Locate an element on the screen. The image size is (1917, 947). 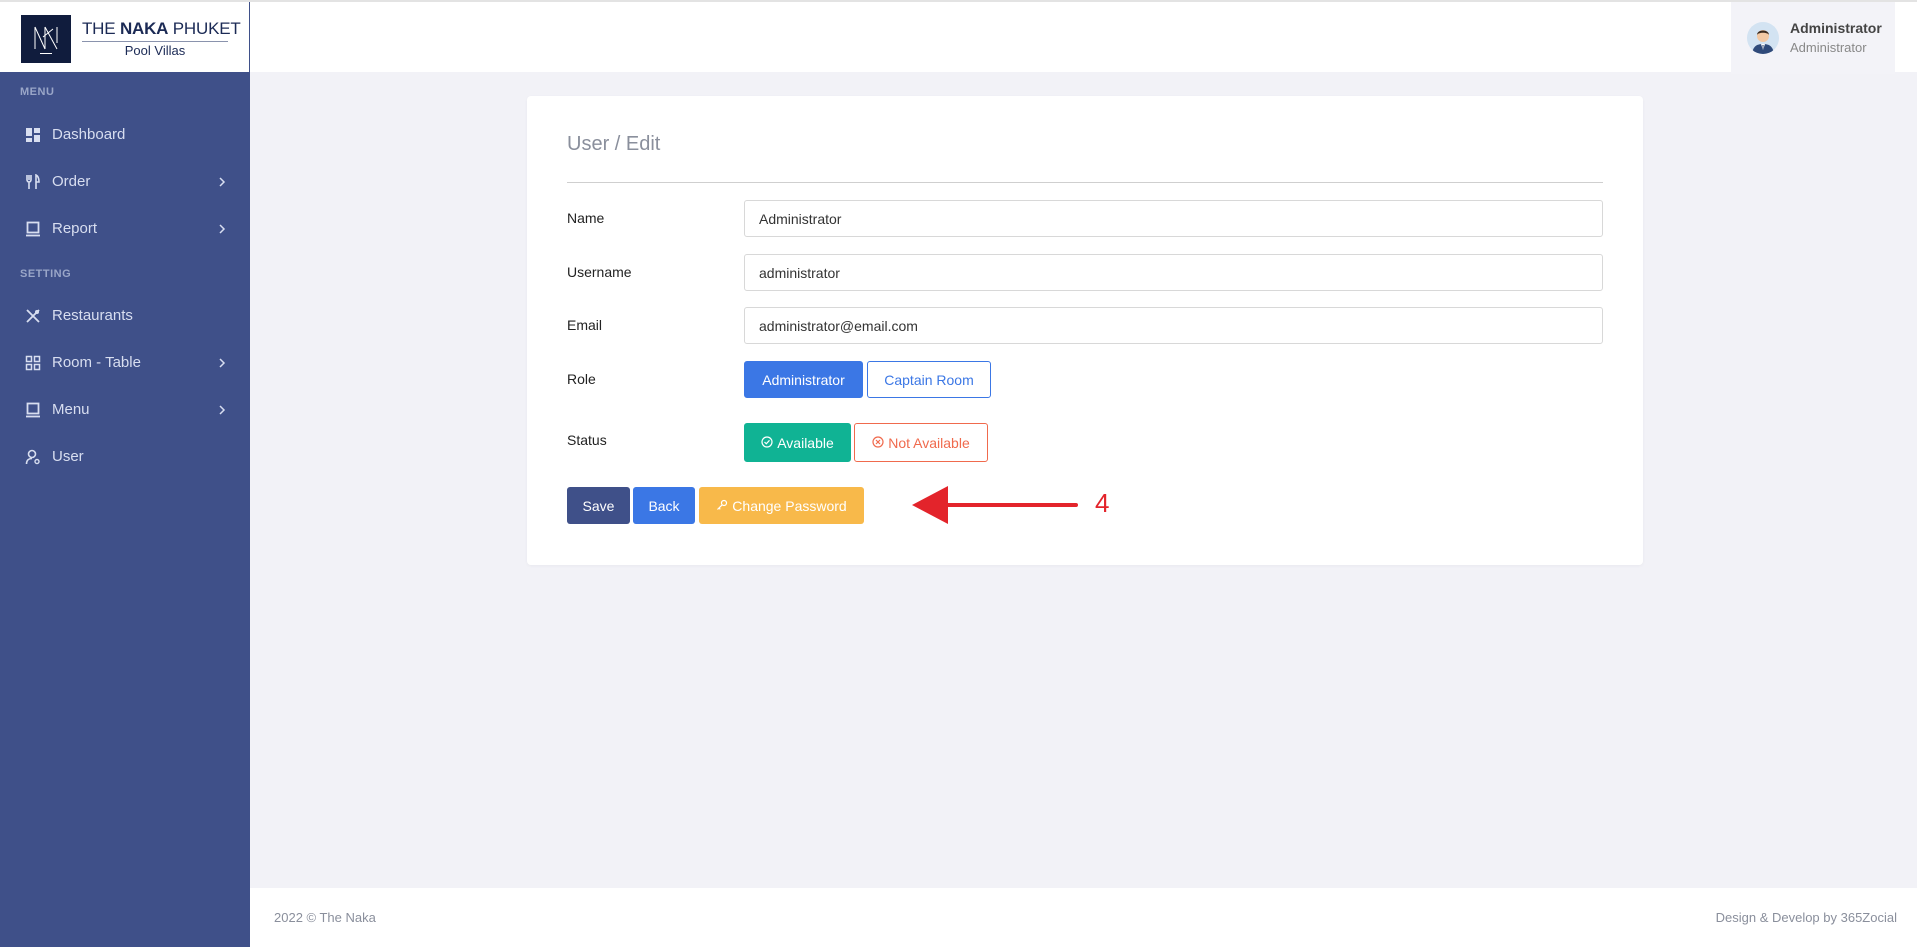
avatar is located at coordinates (1763, 38).